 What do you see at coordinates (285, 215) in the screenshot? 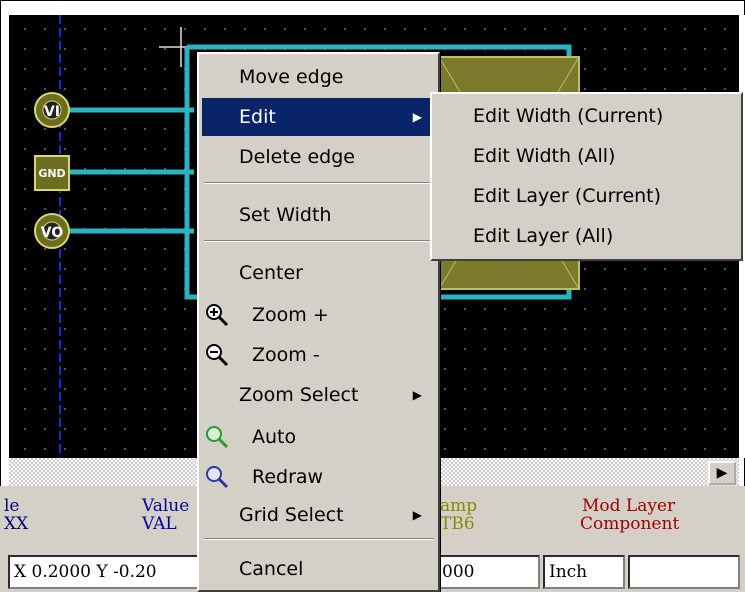
I see `menu-item-label: Set Width` at bounding box center [285, 215].